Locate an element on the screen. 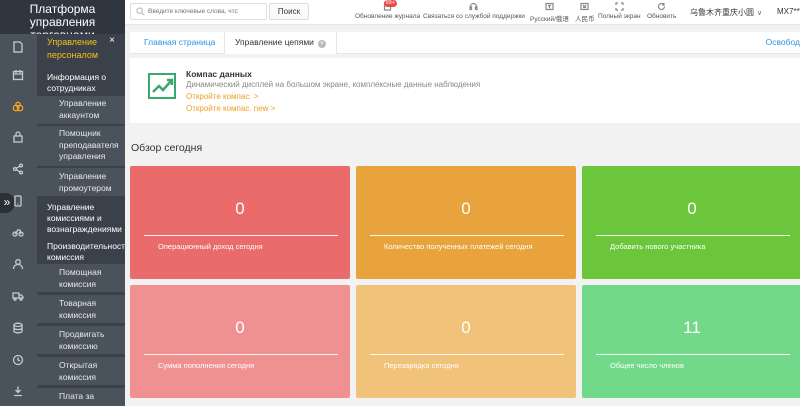 The height and width of the screenshot is (406, 800). chevron-down-icon: ∨ is located at coordinates (760, 13).